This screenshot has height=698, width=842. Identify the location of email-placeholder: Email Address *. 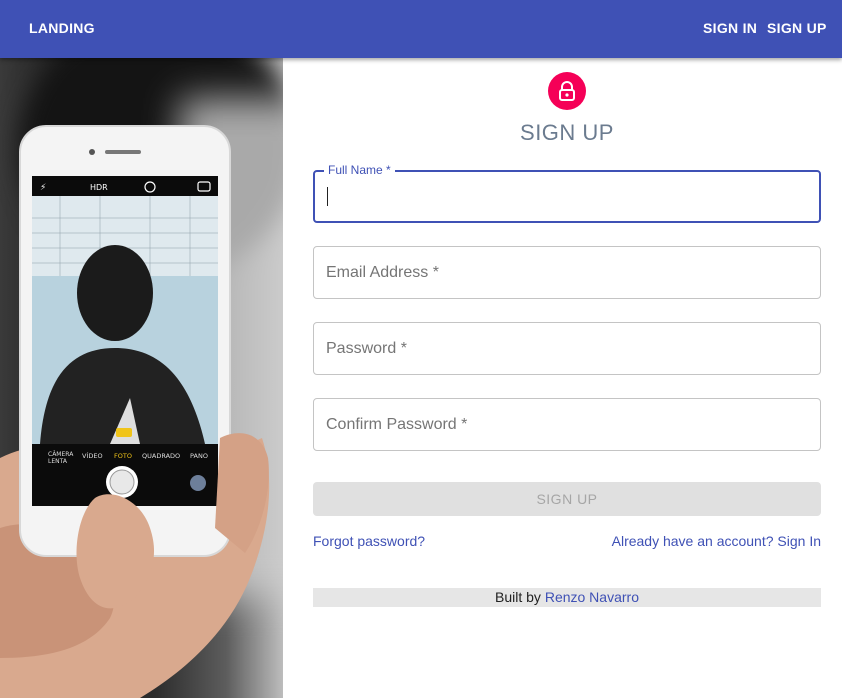
(382, 272).